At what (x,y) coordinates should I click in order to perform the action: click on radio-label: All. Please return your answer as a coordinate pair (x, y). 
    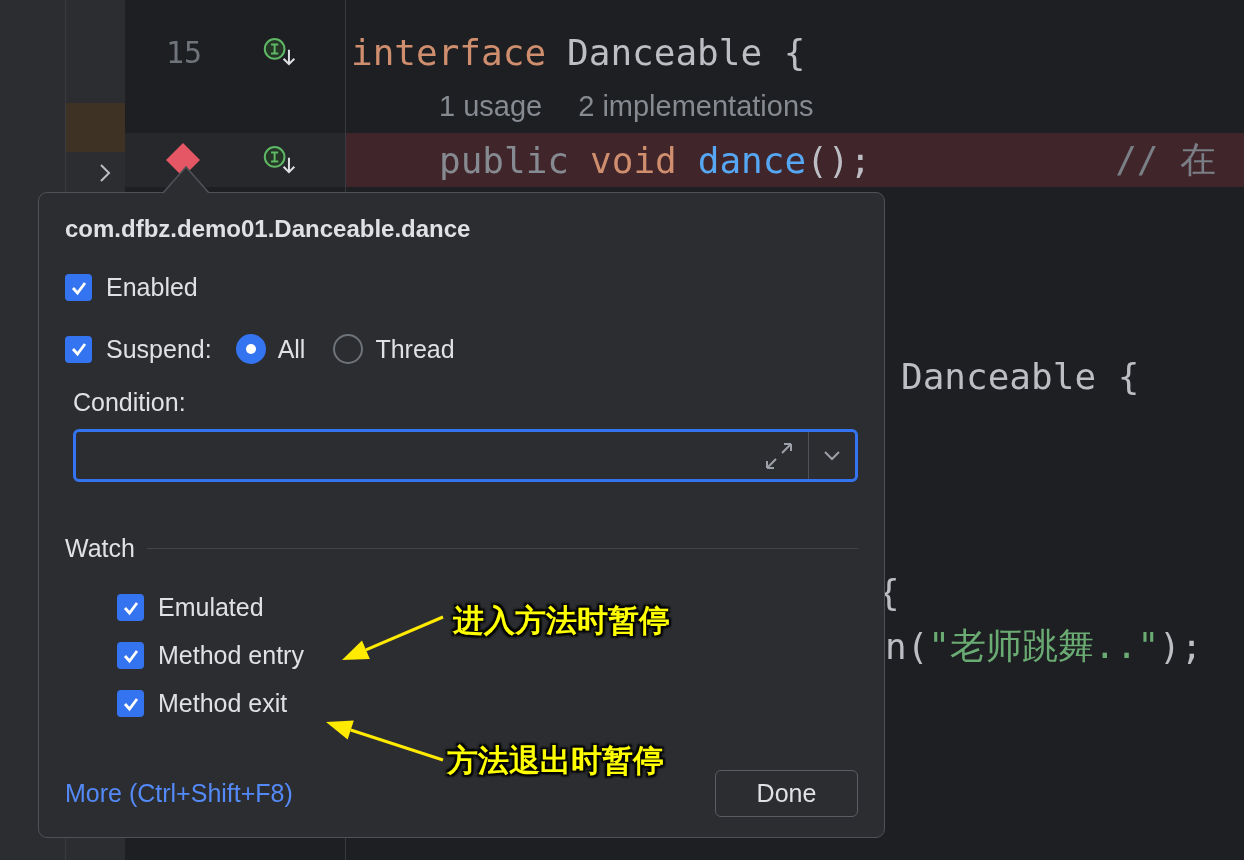
    Looking at the image, I should click on (291, 349).